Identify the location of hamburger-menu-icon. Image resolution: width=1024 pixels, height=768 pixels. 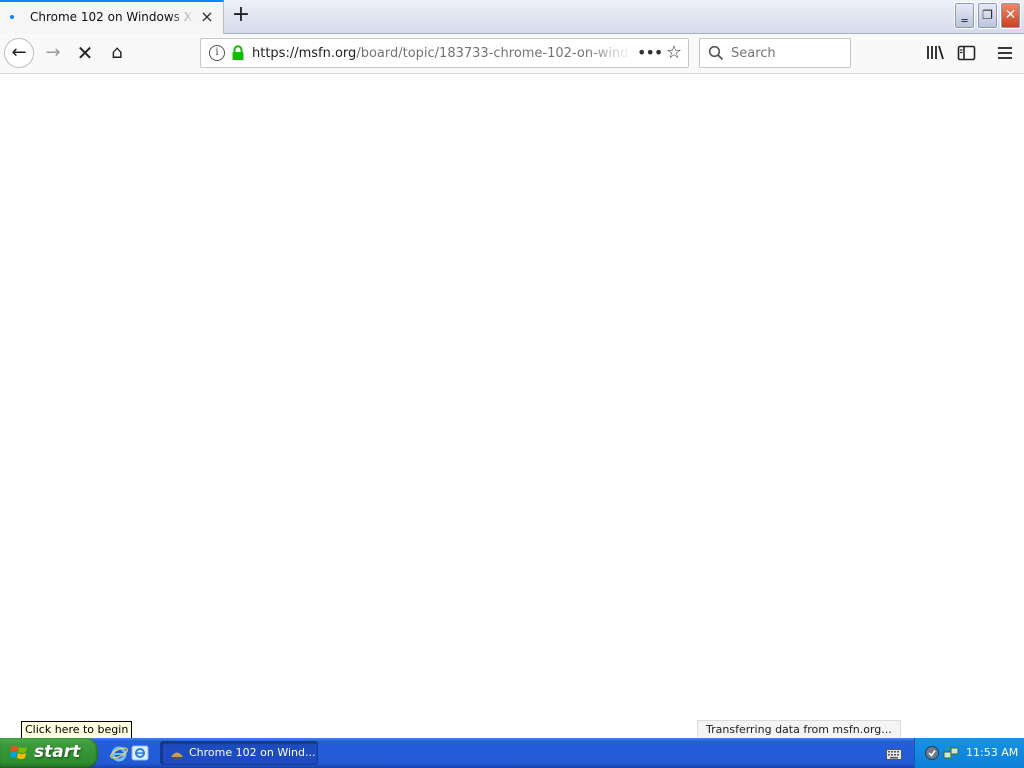
(1005, 53).